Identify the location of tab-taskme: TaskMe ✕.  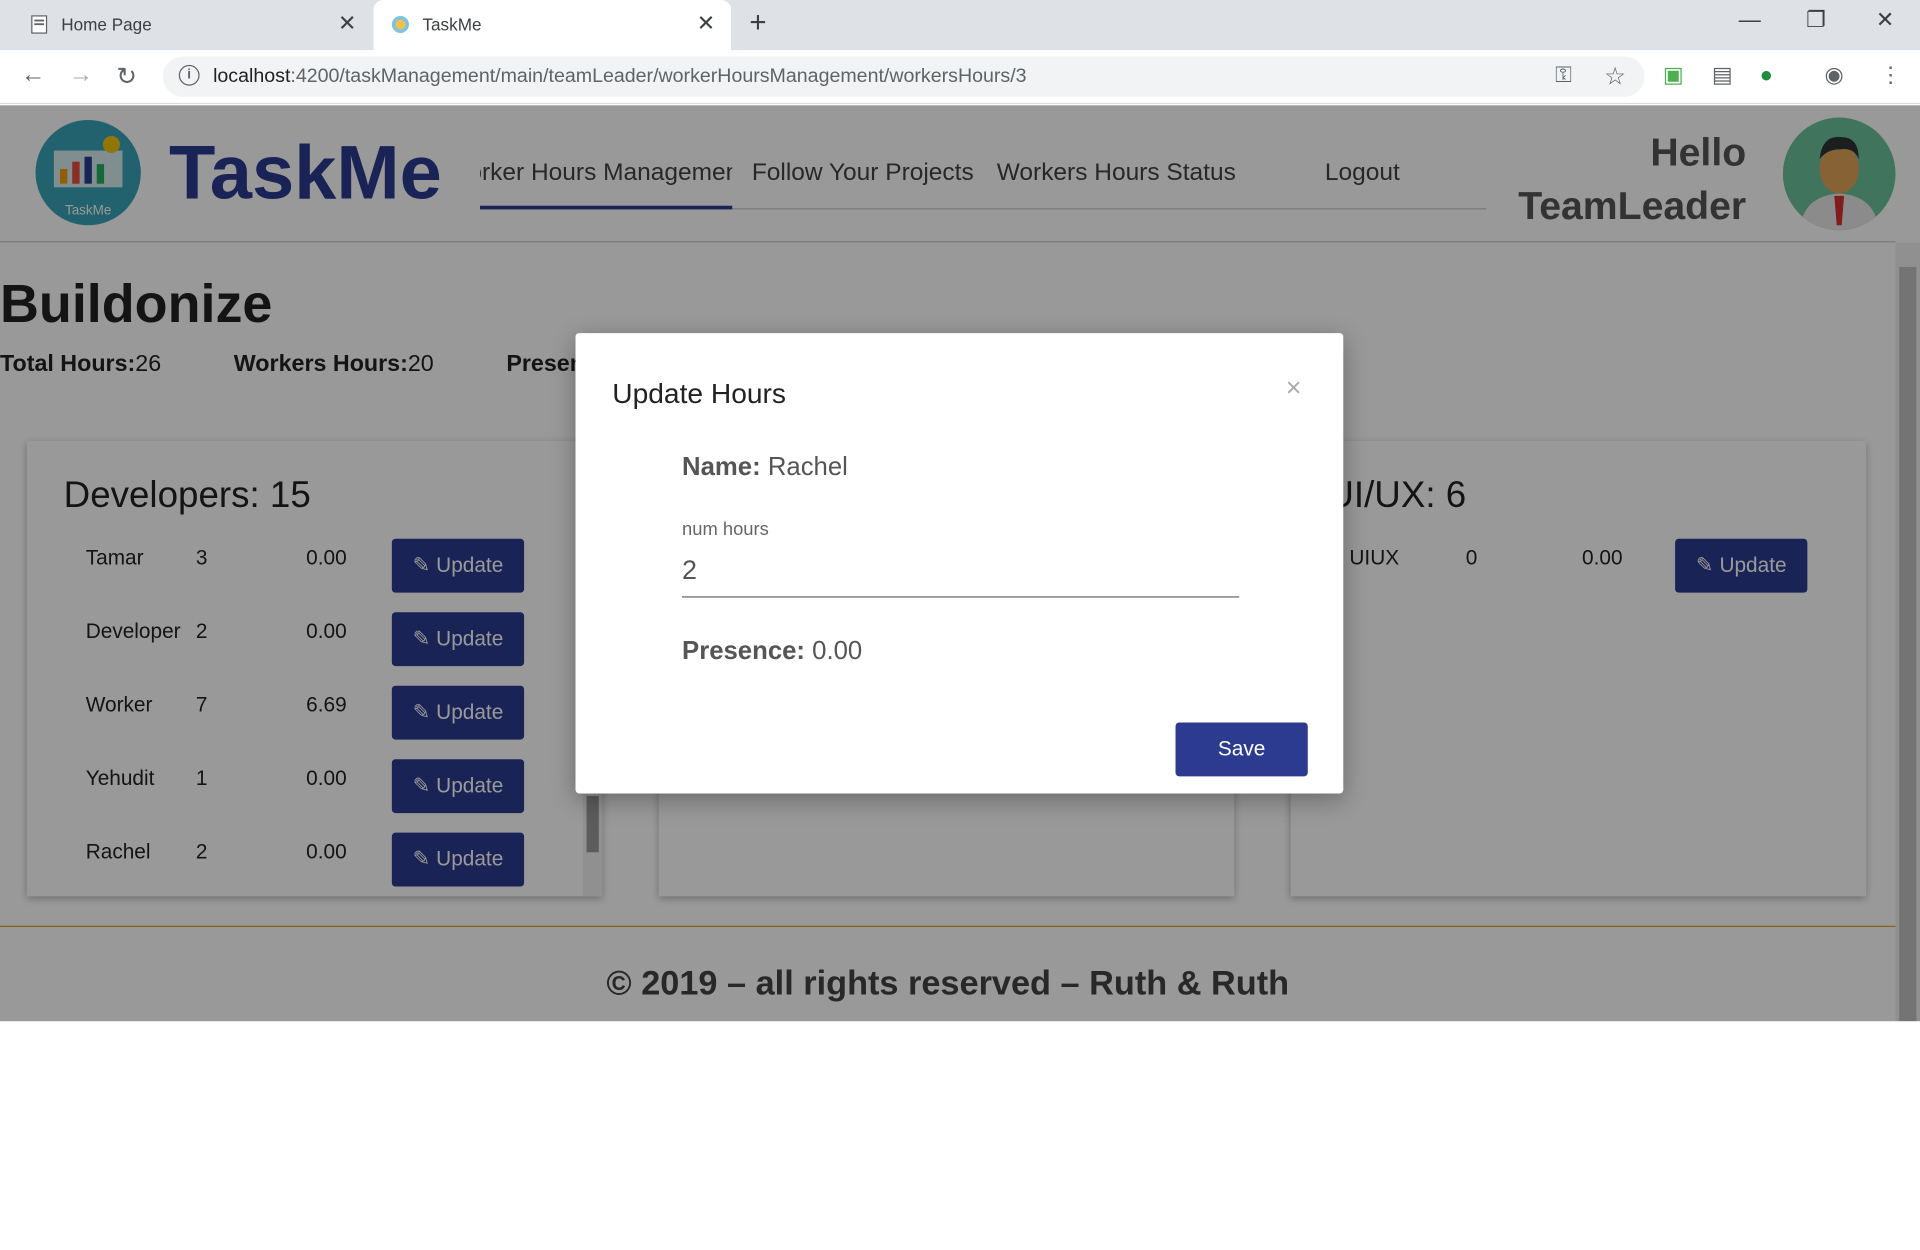
(552, 25).